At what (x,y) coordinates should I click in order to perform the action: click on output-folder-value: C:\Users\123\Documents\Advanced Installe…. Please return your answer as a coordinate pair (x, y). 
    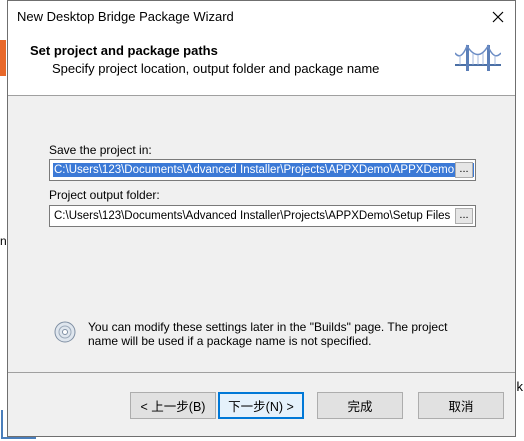
    Looking at the image, I should click on (252, 216).